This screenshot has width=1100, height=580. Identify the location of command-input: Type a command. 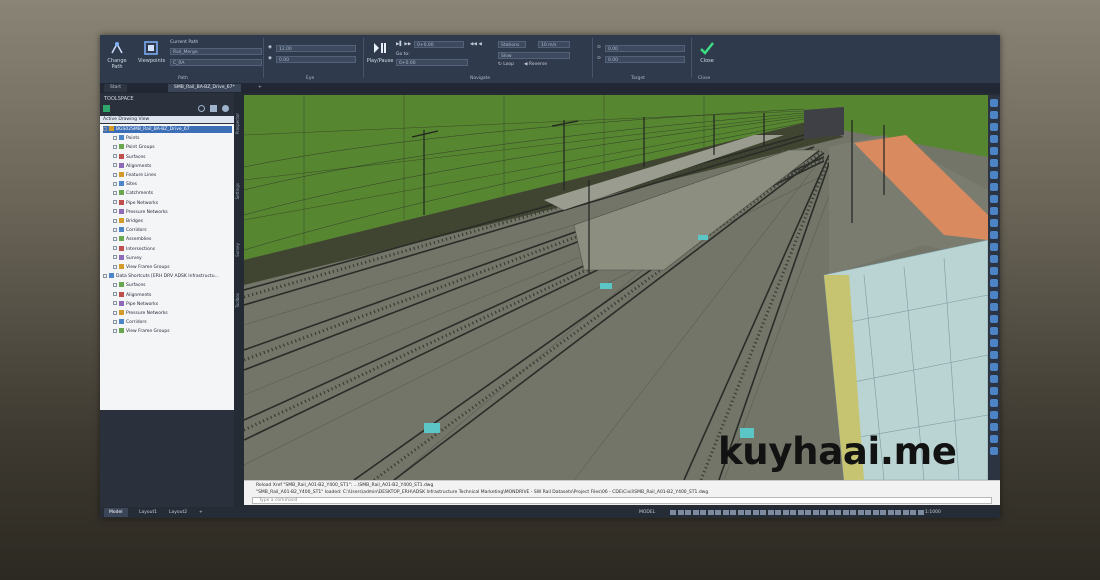
(622, 500).